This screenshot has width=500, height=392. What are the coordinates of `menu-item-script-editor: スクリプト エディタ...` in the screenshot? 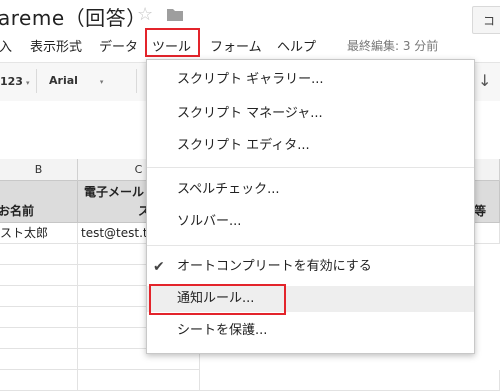 It's located at (310, 146).